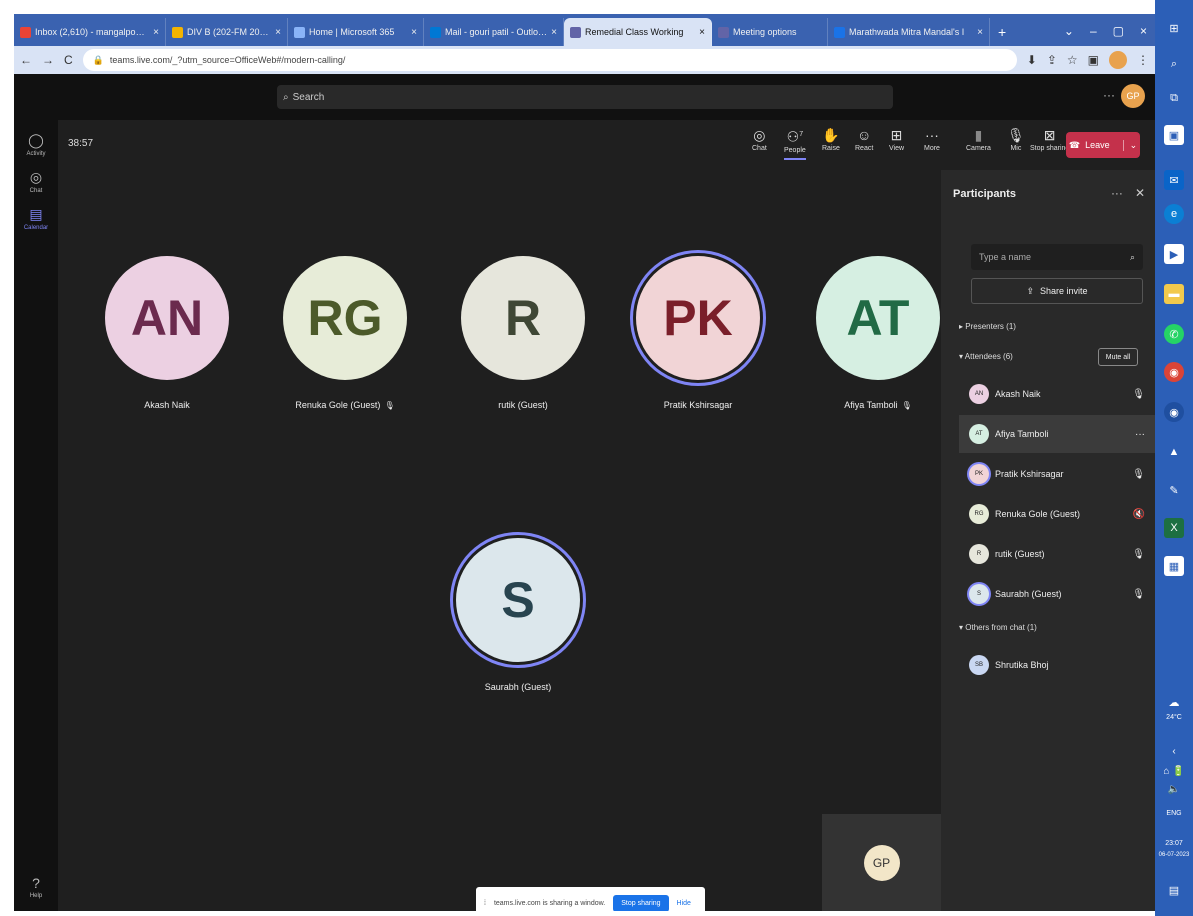 This screenshot has height=916, width=1193. I want to click on language-indicator: ENG, so click(1174, 813).